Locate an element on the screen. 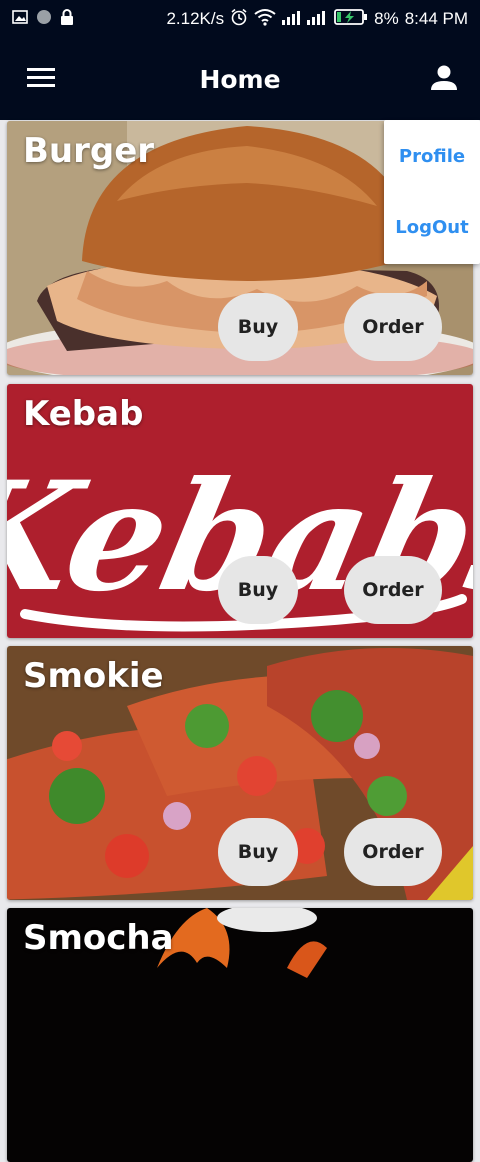 Image resolution: width=480 pixels, height=1162 pixels. person-icon is located at coordinates (444, 78).